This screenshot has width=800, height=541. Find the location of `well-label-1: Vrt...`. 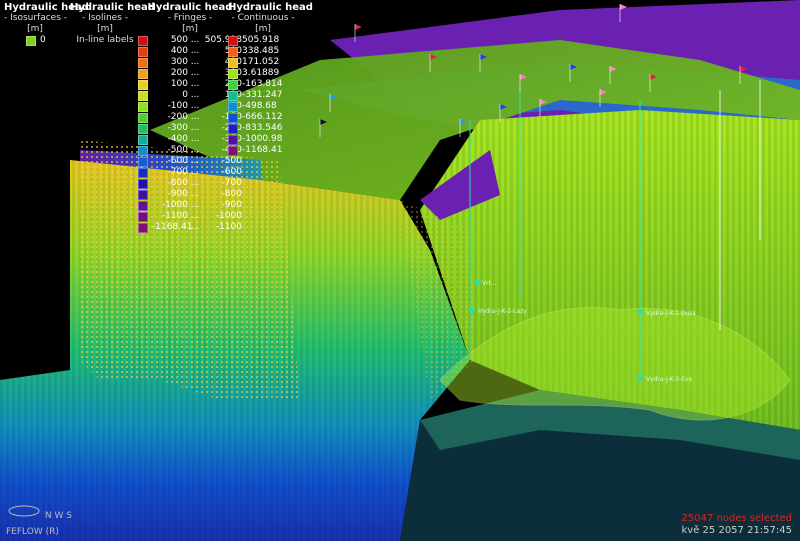

well-label-1: Vrt... is located at coordinates (489, 283).